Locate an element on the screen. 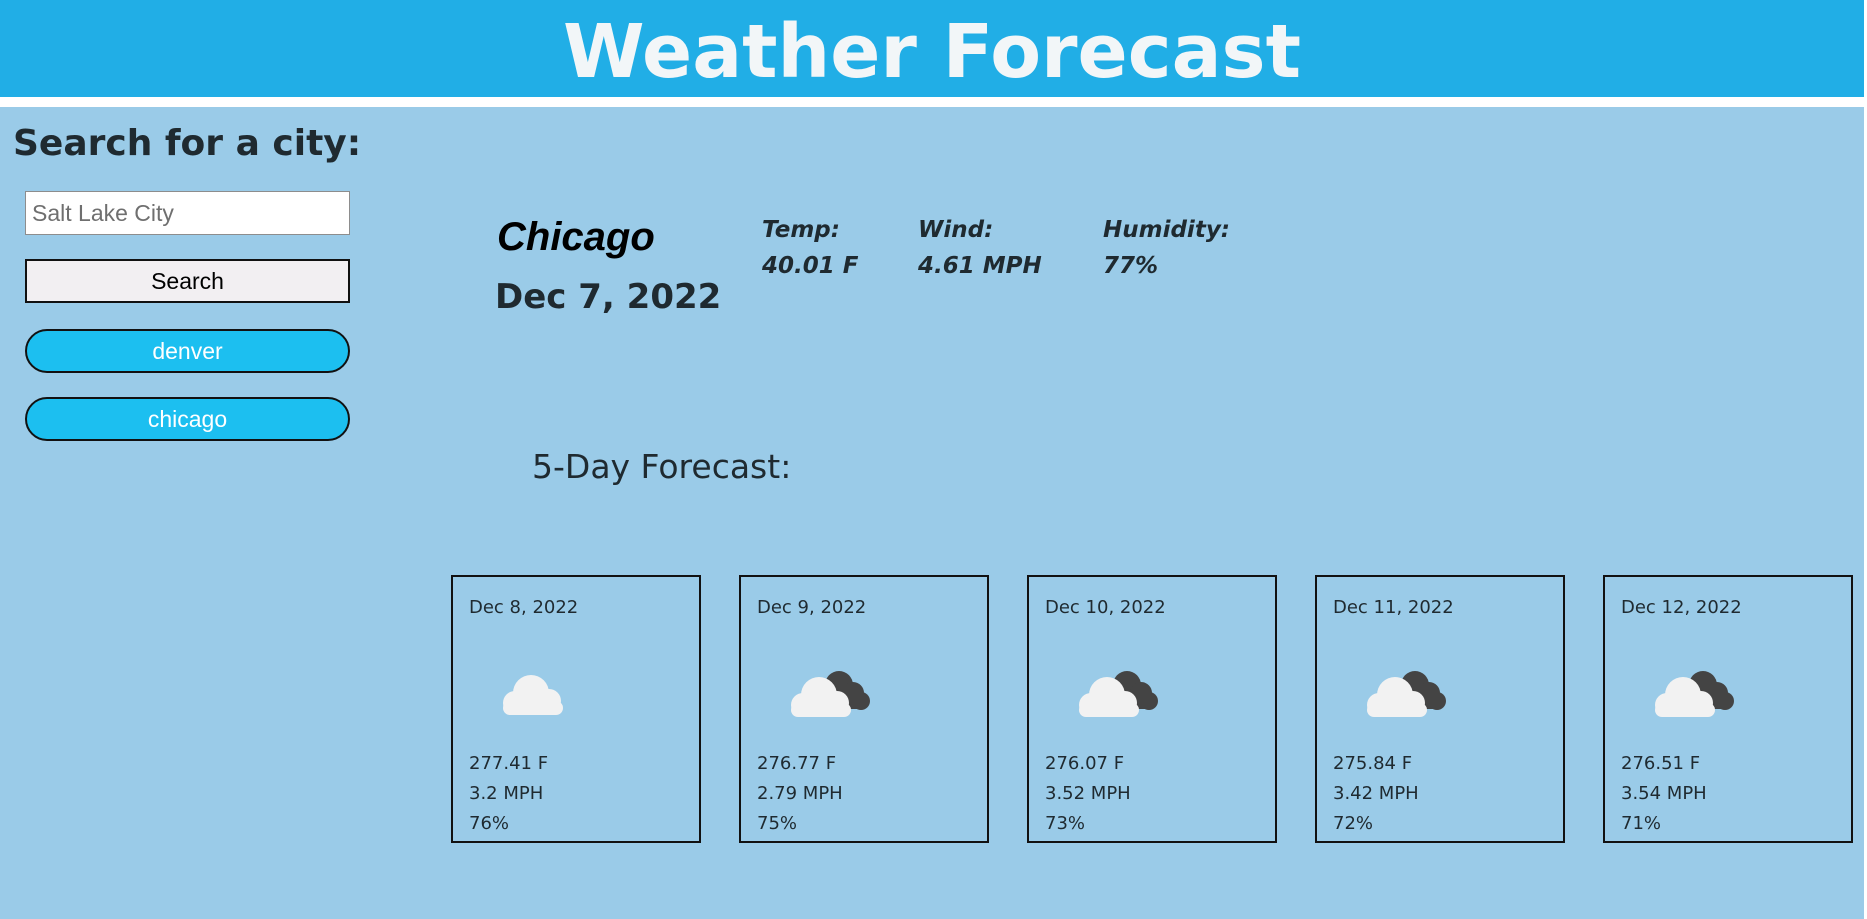 The height and width of the screenshot is (919, 1867). forecast-date: Dec 12, 2022 is located at coordinates (1681, 607).